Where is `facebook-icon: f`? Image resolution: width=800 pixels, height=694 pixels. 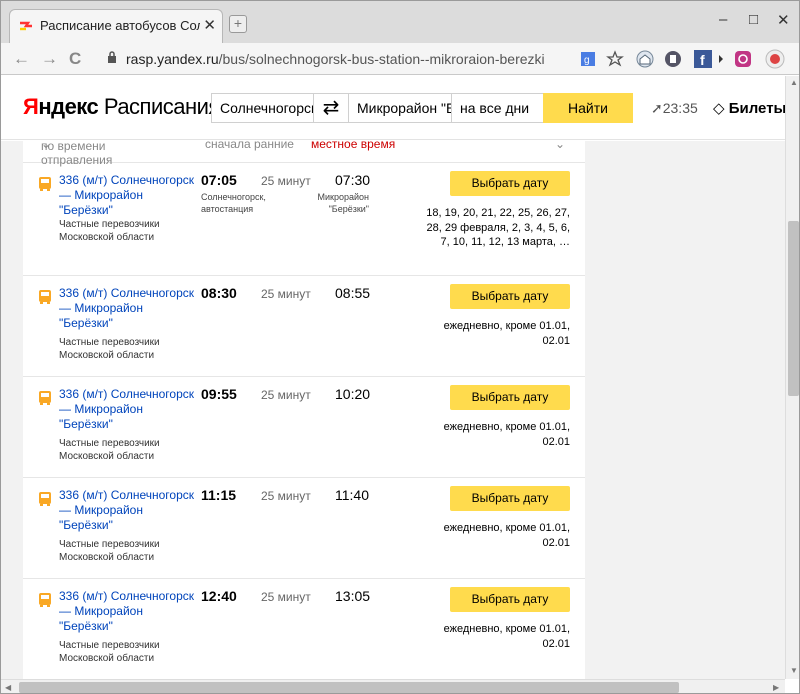
facebook-icon: f is located at coordinates (703, 59).